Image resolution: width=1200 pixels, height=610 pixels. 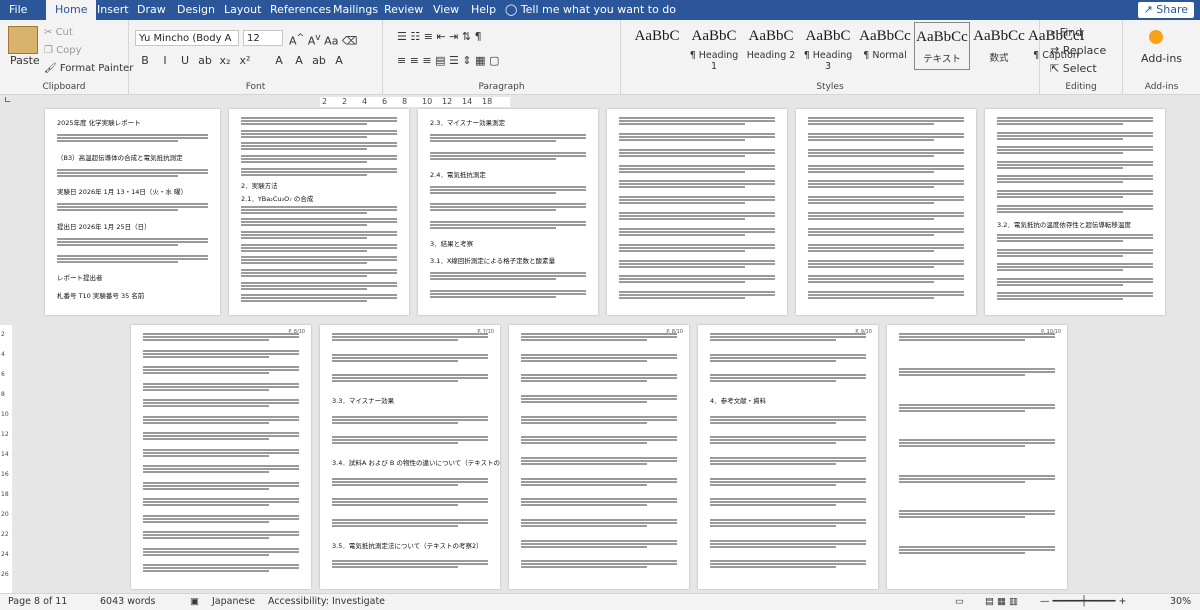 What do you see at coordinates (63, 51) in the screenshot?
I see `copy-button: ❐ Copy` at bounding box center [63, 51].